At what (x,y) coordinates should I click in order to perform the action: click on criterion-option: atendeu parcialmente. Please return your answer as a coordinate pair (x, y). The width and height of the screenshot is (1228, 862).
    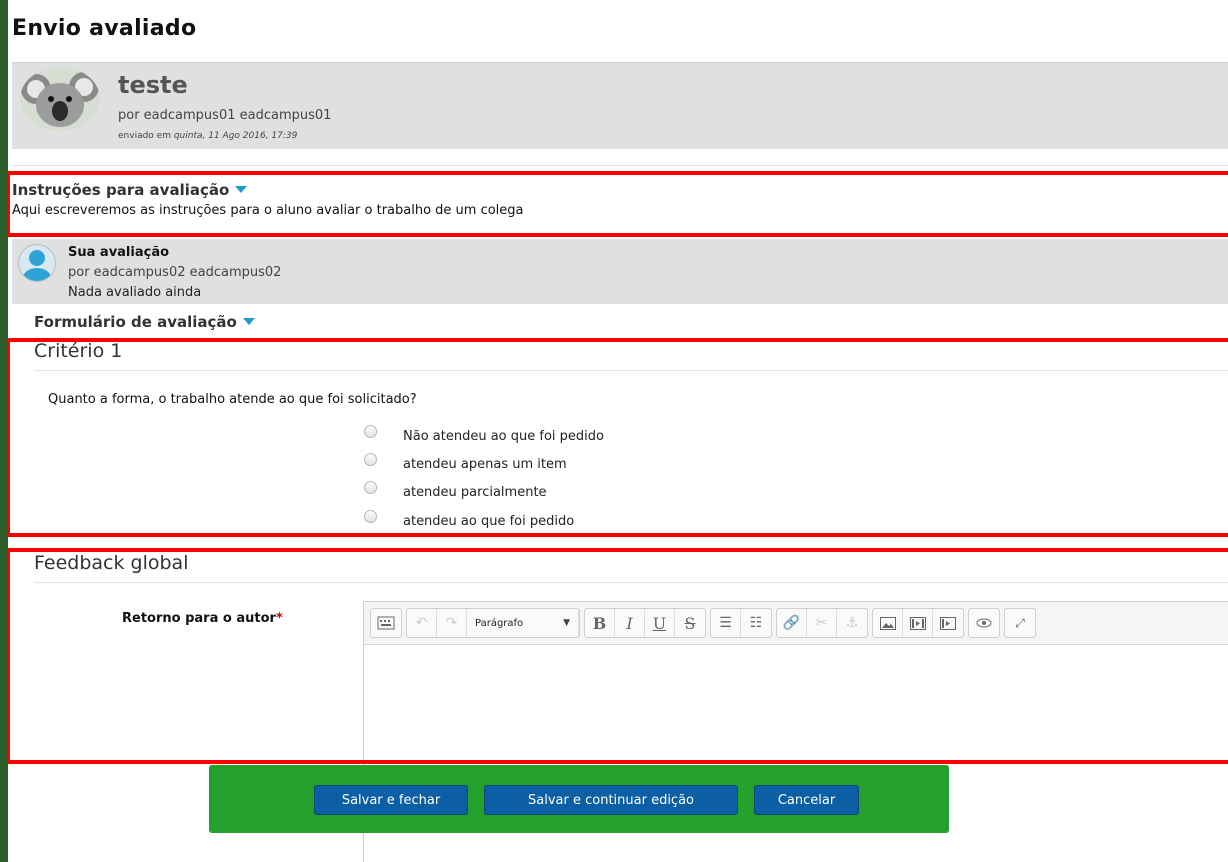
    Looking at the image, I should click on (455, 491).